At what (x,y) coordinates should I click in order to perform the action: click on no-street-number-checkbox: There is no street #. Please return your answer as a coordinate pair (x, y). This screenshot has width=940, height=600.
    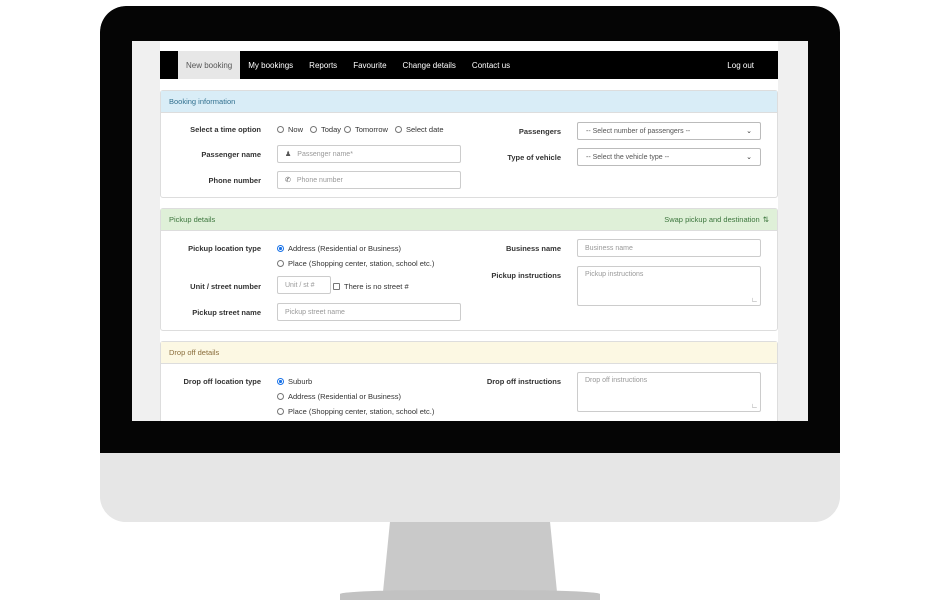
    Looking at the image, I should click on (371, 286).